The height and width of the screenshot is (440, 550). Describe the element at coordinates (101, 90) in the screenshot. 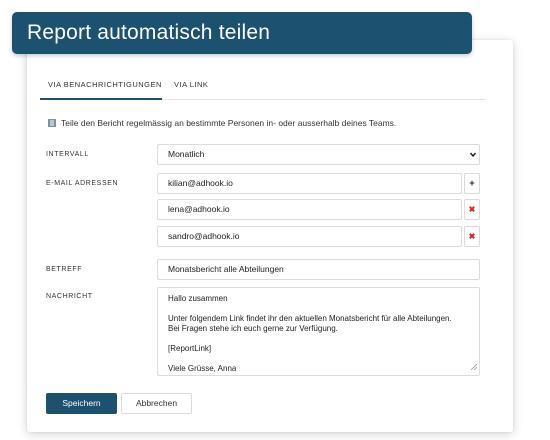

I see `tab-via-benachrichtigungen: VIA BENACHRICHTIGUNGEN` at that location.